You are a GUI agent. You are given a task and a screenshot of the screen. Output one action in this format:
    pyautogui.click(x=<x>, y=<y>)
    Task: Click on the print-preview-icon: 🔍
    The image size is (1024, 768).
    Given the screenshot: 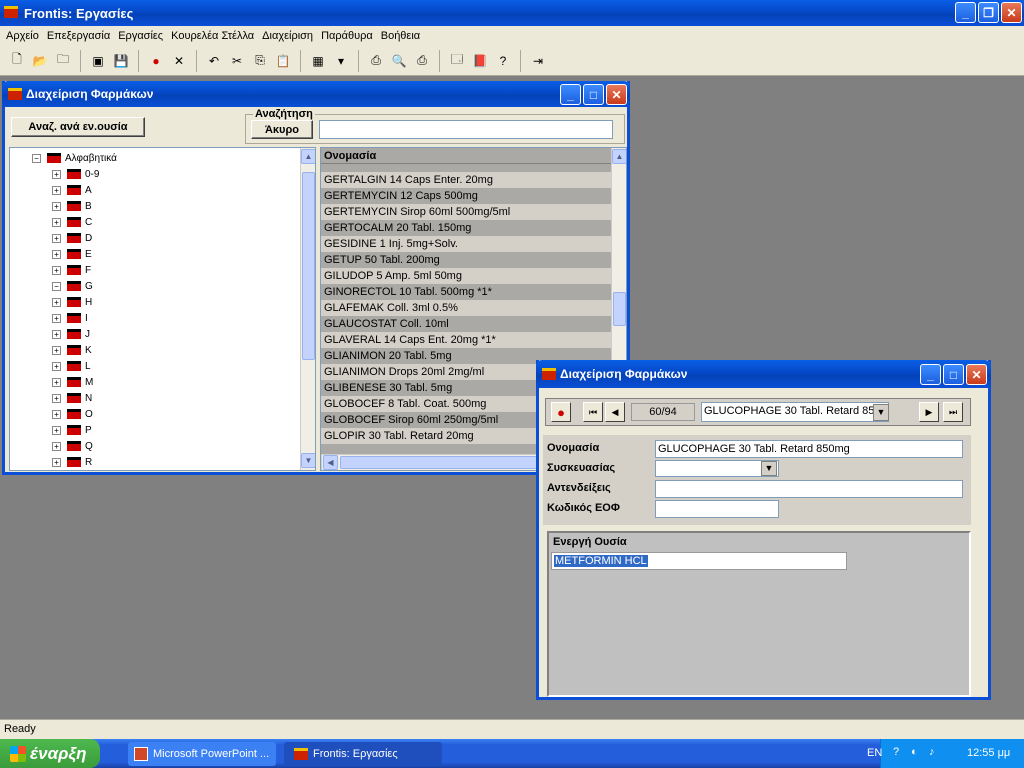 What is the action you would take?
    pyautogui.click(x=399, y=61)
    